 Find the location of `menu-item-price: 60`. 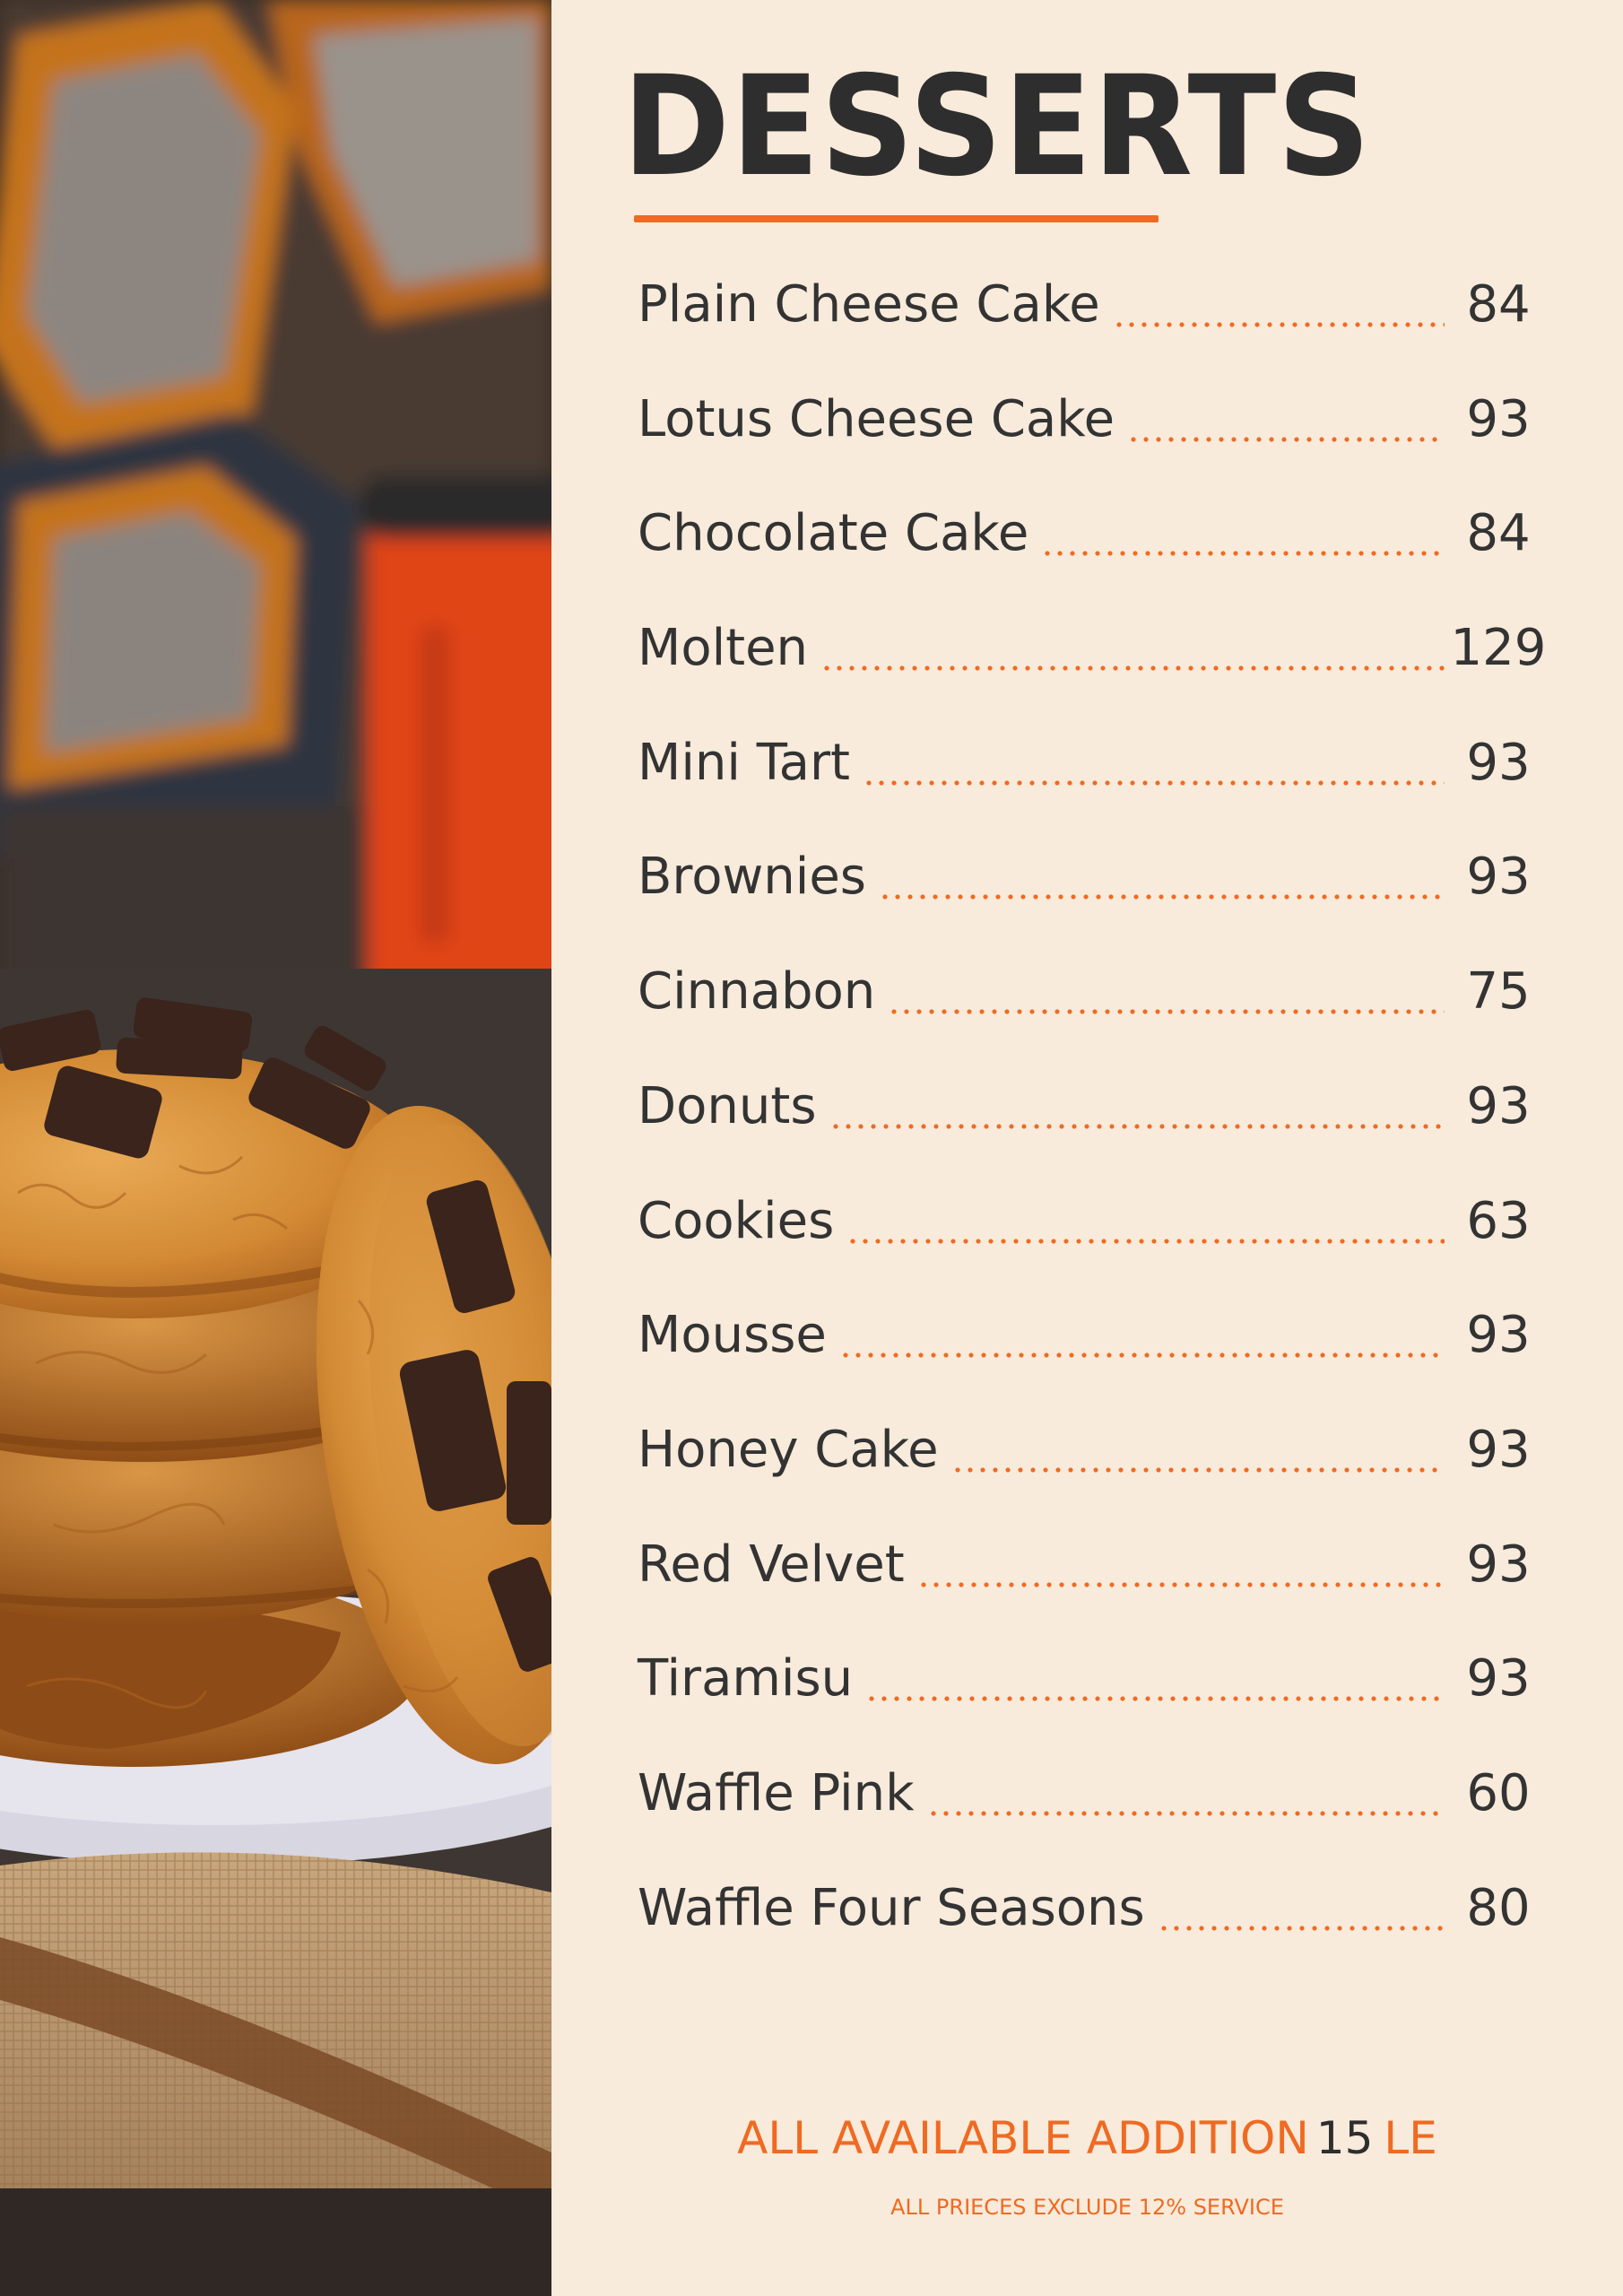

menu-item-price: 60 is located at coordinates (1498, 1792).